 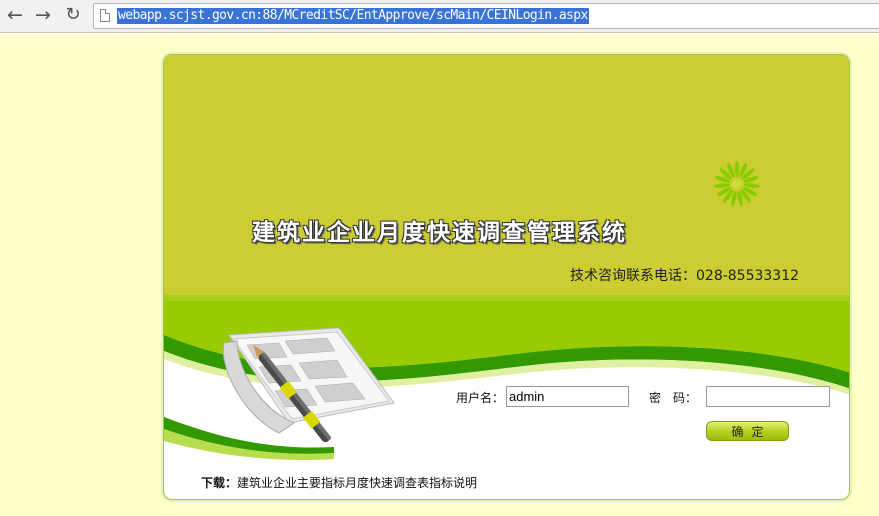 I want to click on download-row: 下载：建筑业企业主要指标月度快速调查表指标说明, so click(x=339, y=482).